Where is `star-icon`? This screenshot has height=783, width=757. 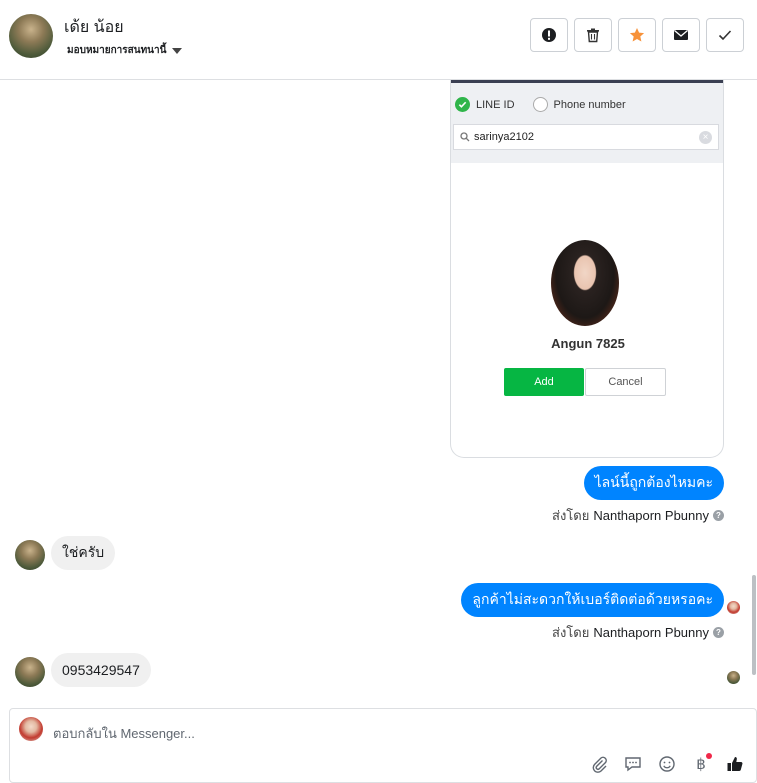 star-icon is located at coordinates (637, 35).